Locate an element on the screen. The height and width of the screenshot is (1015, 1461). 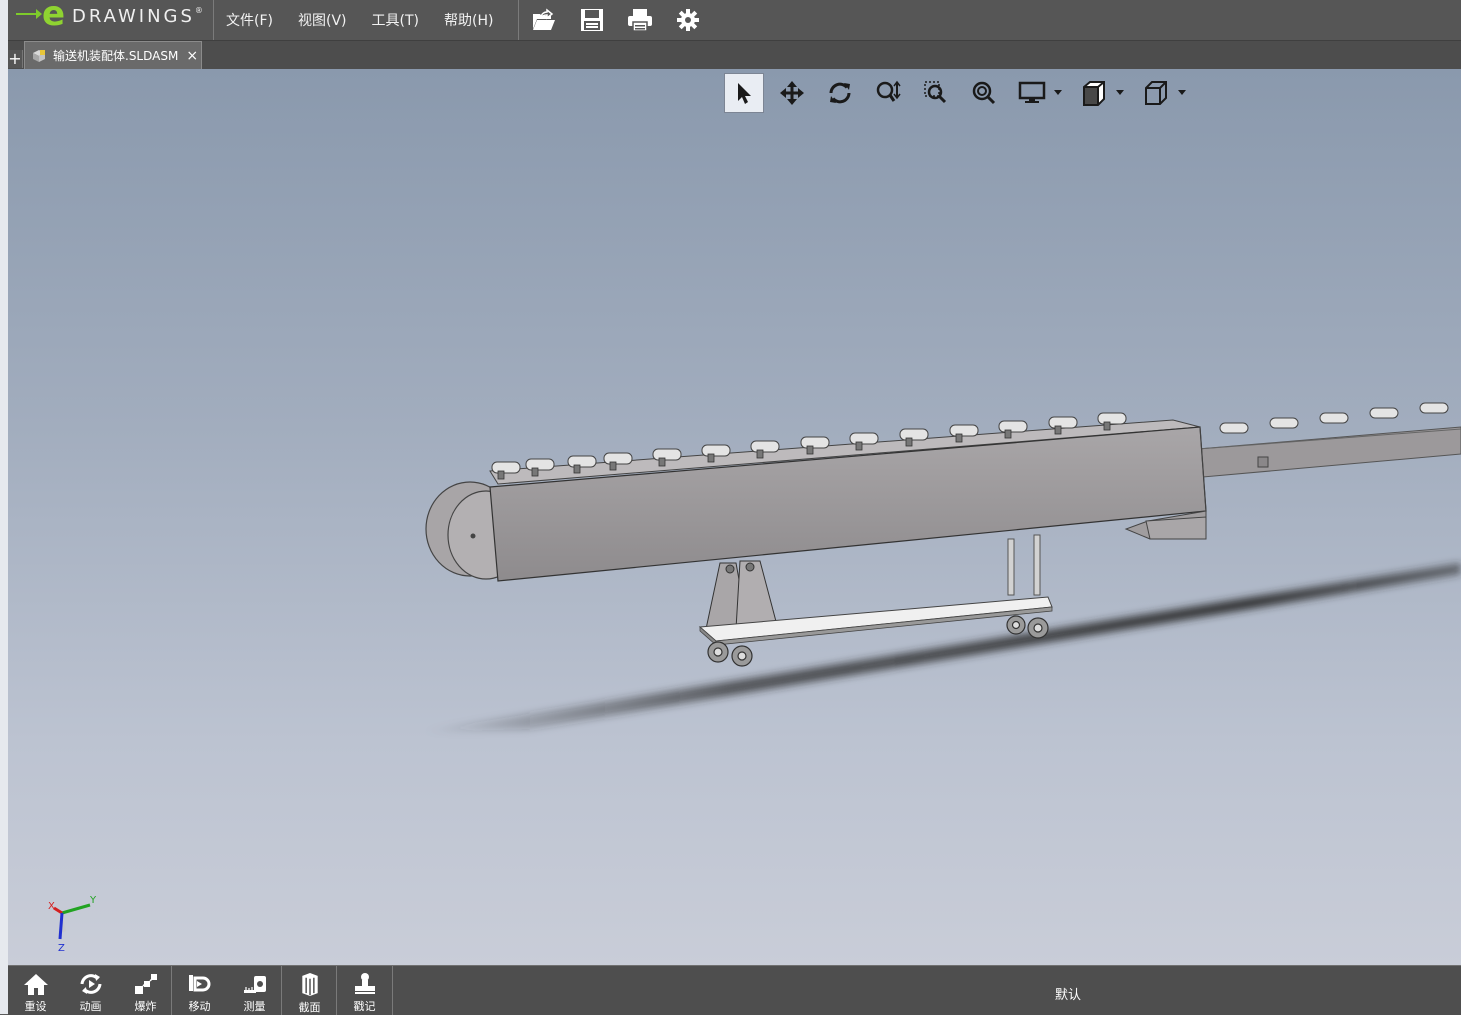
edrawings-logo: e DRAWINGS® is located at coordinates (110, 20).